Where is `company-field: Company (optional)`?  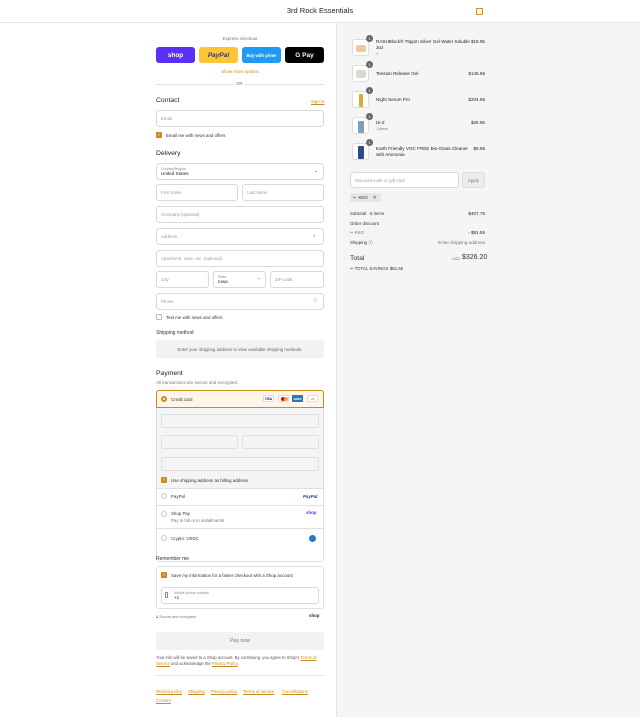 company-field: Company (optional) is located at coordinates (240, 214).